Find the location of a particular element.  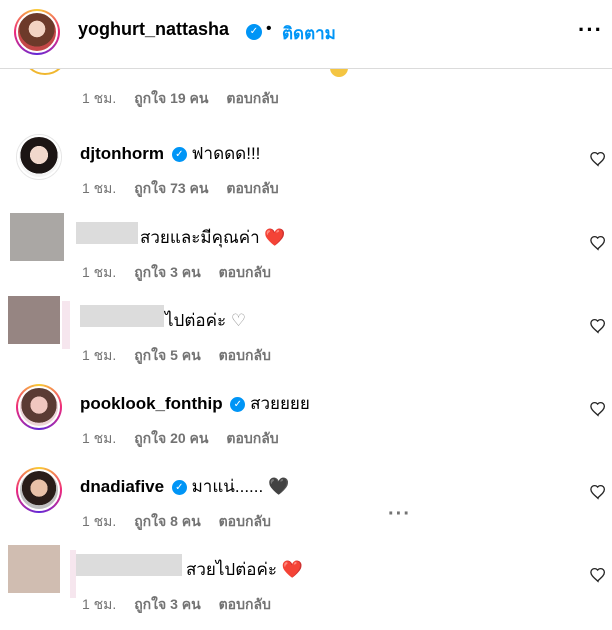

comment-likes: ถูกใจ 20 คน is located at coordinates (171, 438).